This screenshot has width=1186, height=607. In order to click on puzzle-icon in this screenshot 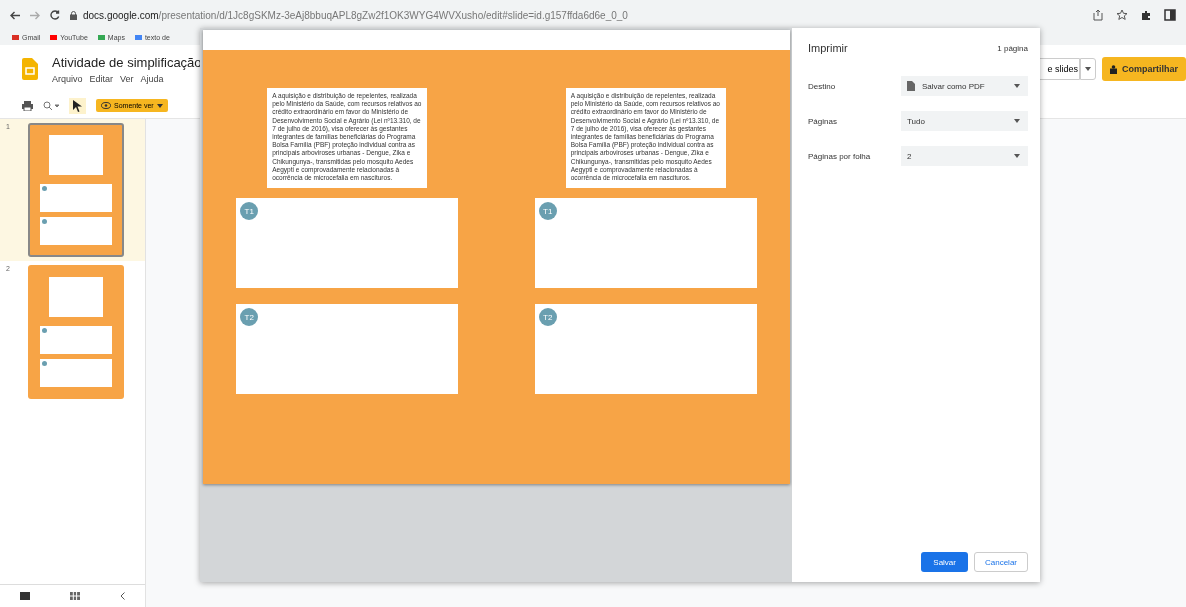, I will do `click(1146, 15)`.